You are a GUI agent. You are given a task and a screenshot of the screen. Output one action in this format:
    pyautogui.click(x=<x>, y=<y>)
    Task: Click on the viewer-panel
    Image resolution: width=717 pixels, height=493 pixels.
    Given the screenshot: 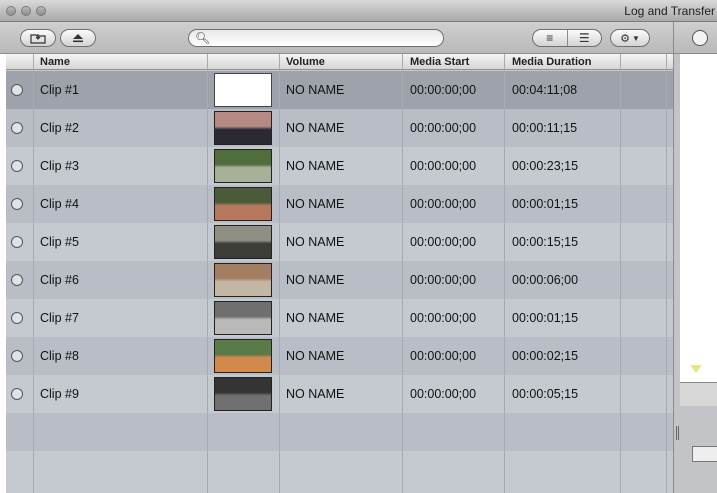 What is the action you would take?
    pyautogui.click(x=695, y=257)
    